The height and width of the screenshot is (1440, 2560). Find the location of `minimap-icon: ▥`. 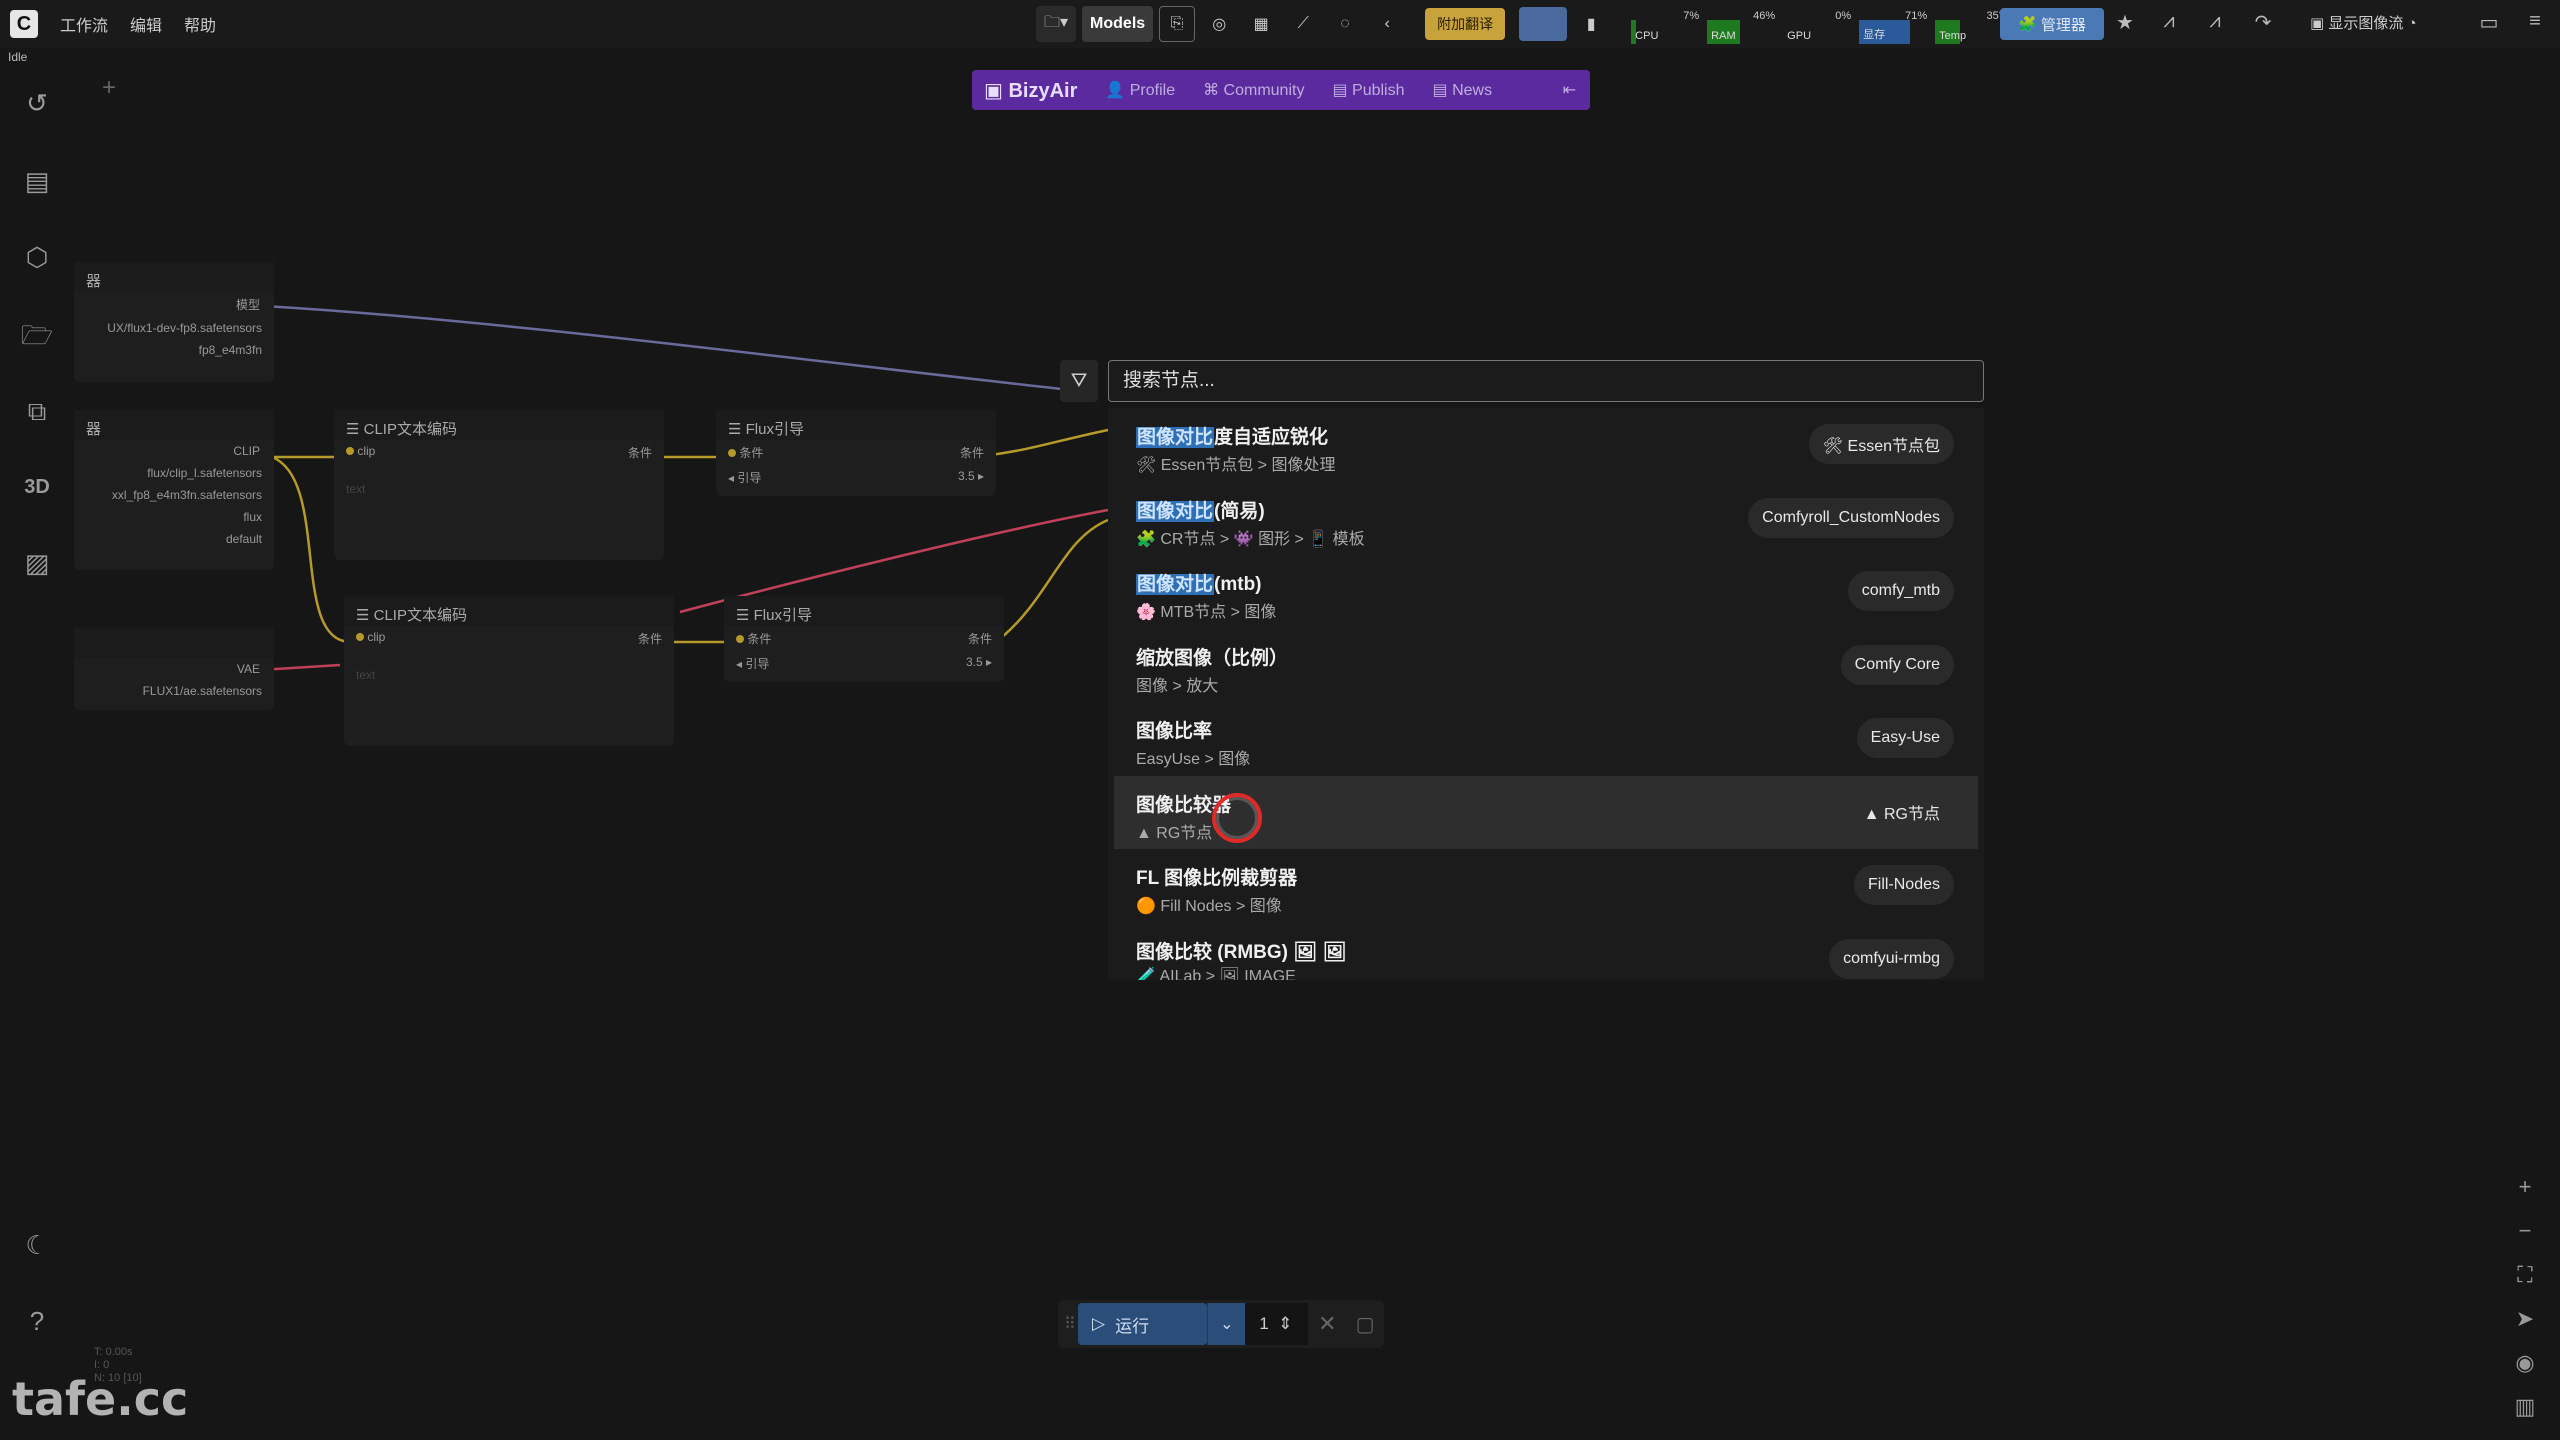

minimap-icon: ▥ is located at coordinates (2525, 1407).